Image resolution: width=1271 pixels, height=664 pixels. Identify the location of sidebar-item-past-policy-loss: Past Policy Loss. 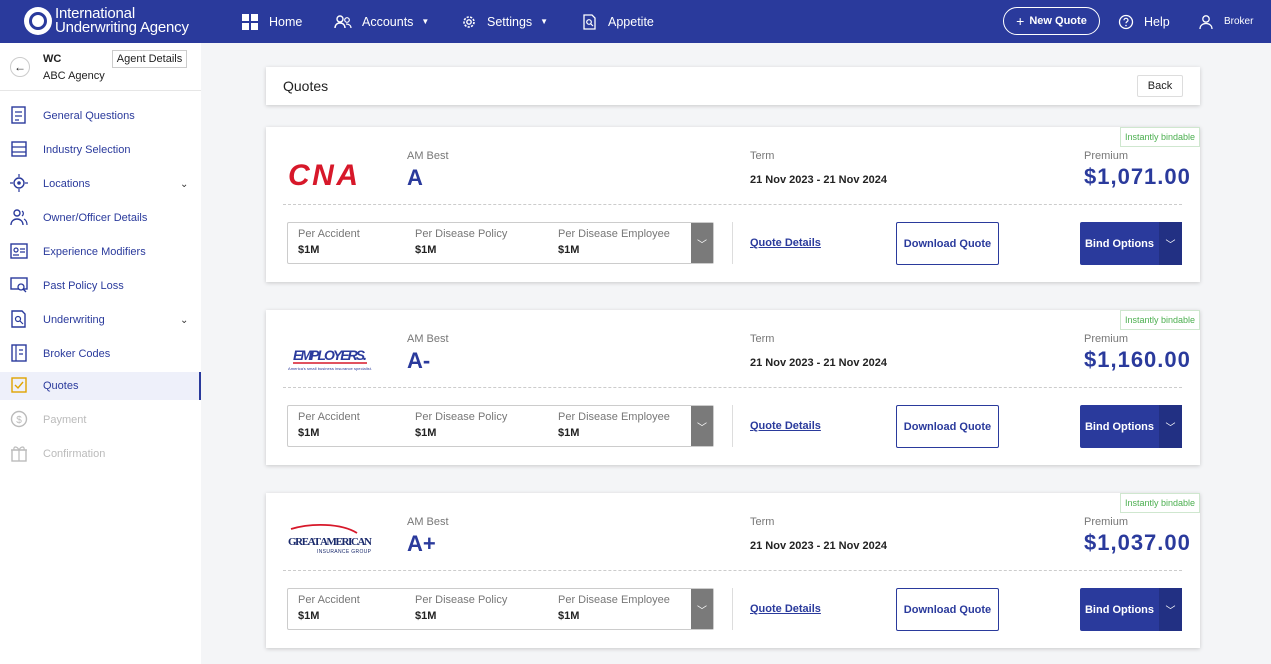
(100, 286).